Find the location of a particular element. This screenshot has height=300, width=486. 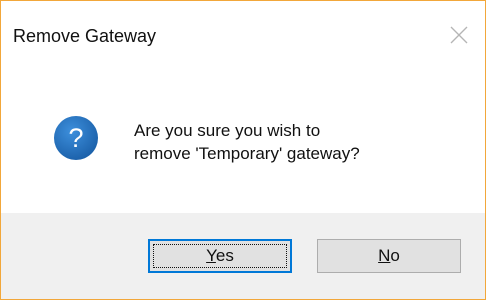

close-button is located at coordinates (459, 35).